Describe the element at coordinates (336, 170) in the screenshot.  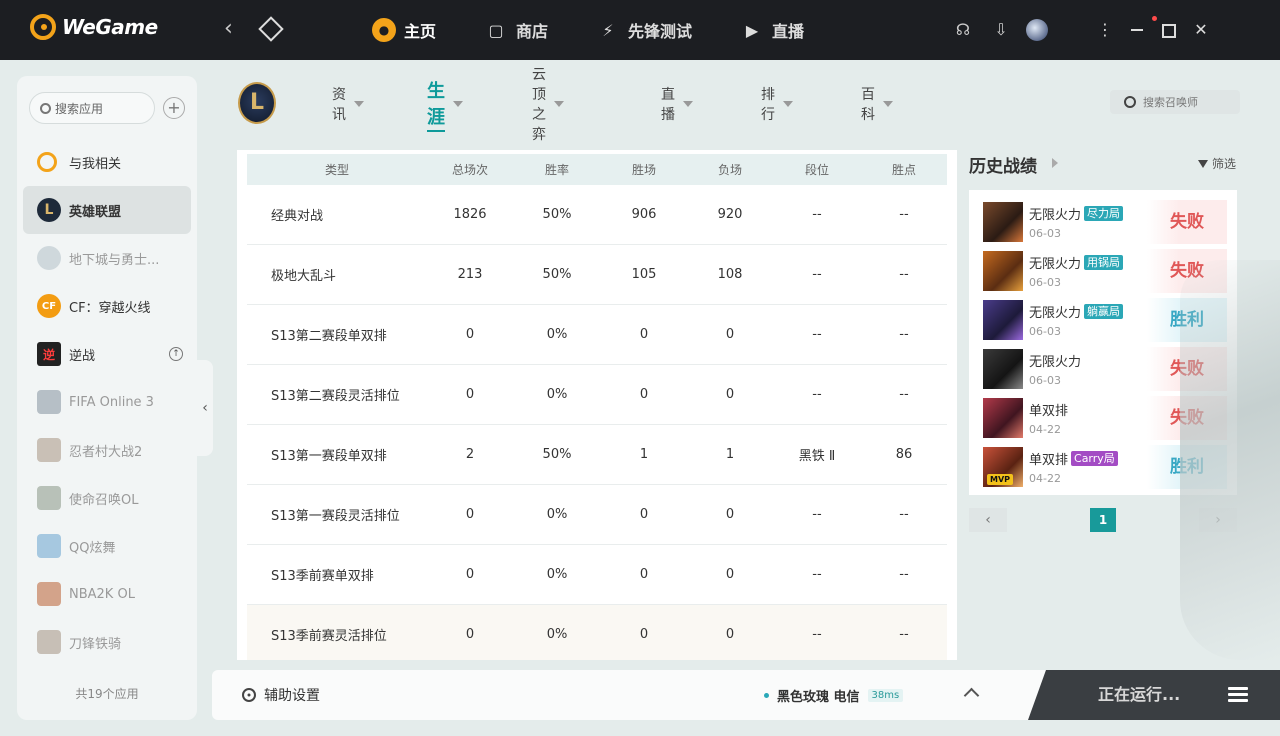
I see `header-type: 类型` at that location.